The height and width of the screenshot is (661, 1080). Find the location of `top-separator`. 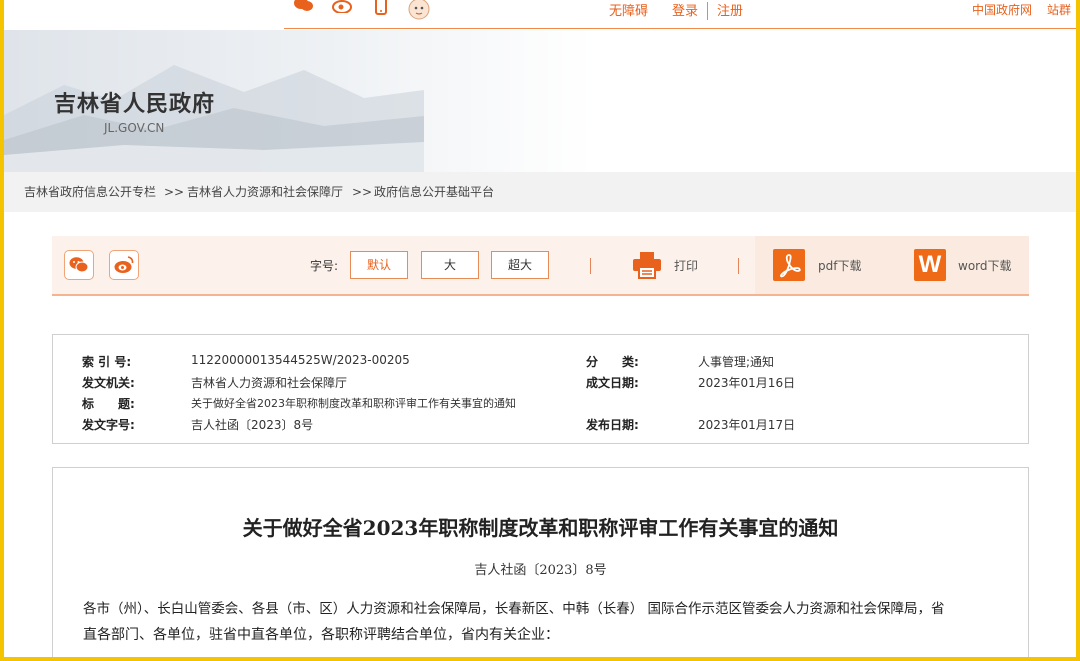

top-separator is located at coordinates (707, 11).